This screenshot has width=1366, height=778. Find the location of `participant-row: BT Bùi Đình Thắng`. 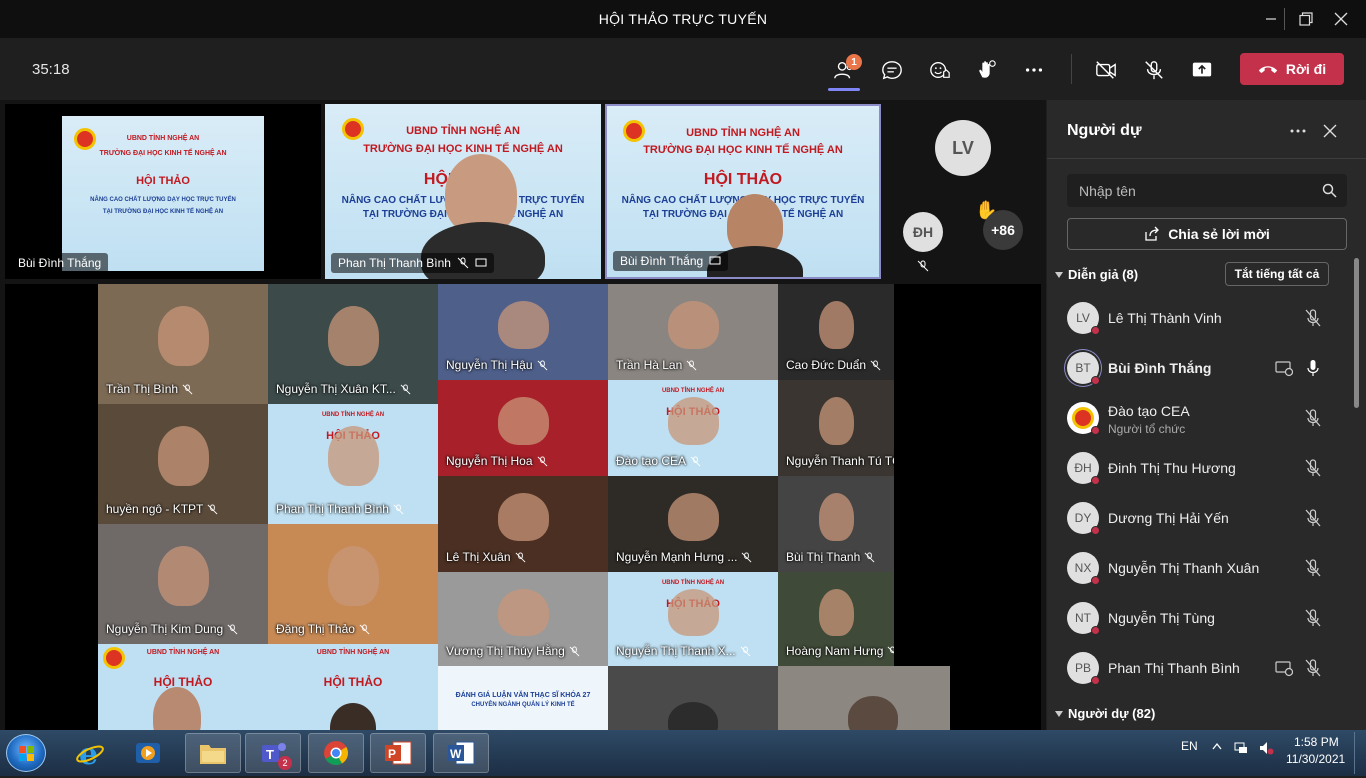

participant-row: BT Bùi Đình Thắng is located at coordinates (1197, 368).